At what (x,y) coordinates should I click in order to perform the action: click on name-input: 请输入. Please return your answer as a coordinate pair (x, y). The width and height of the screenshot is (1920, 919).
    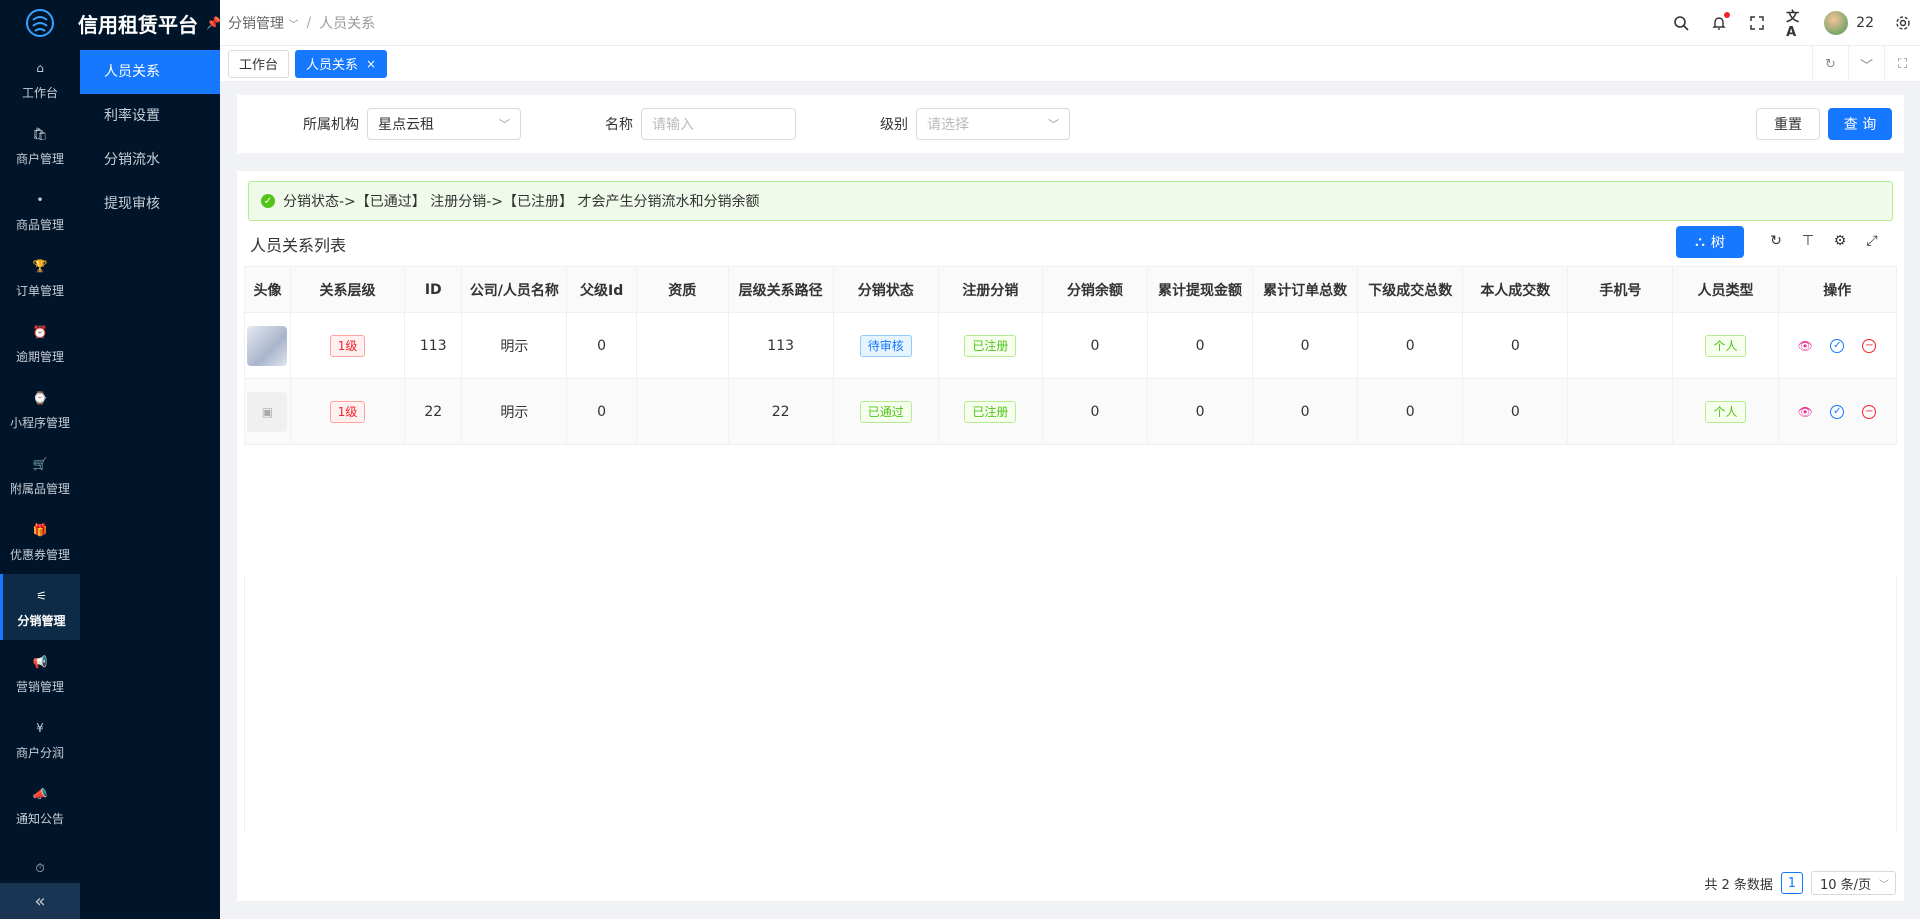
    Looking at the image, I should click on (718, 124).